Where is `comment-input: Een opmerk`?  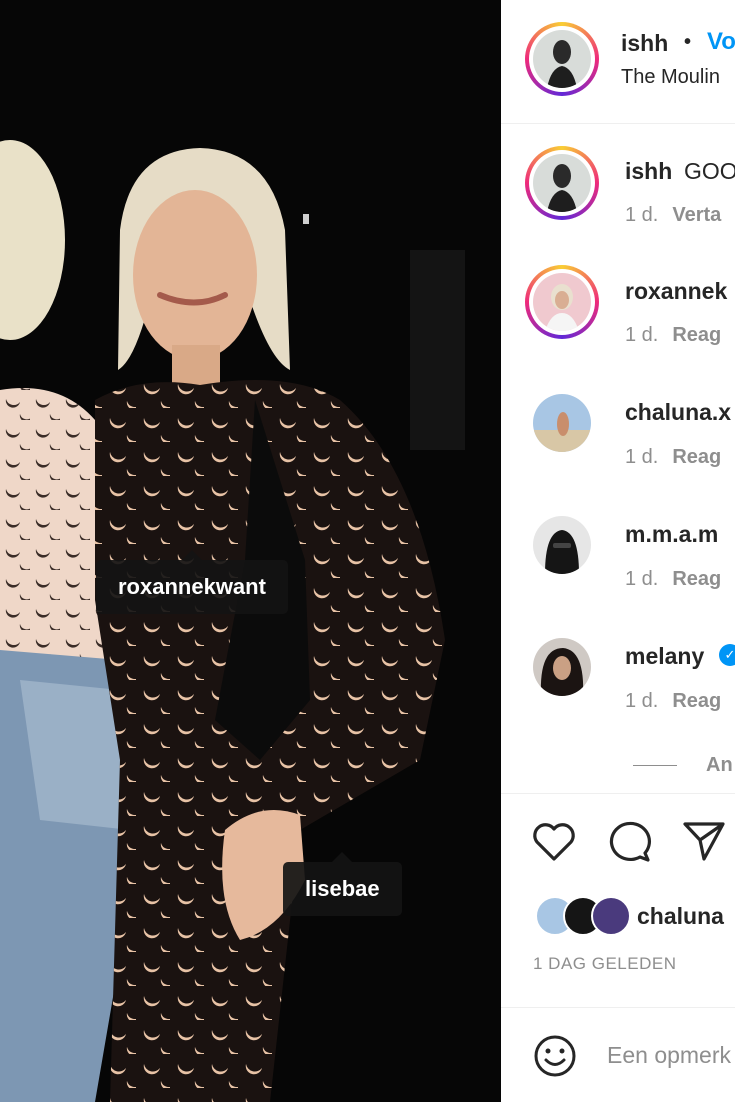 comment-input: Een opmerk is located at coordinates (669, 1055).